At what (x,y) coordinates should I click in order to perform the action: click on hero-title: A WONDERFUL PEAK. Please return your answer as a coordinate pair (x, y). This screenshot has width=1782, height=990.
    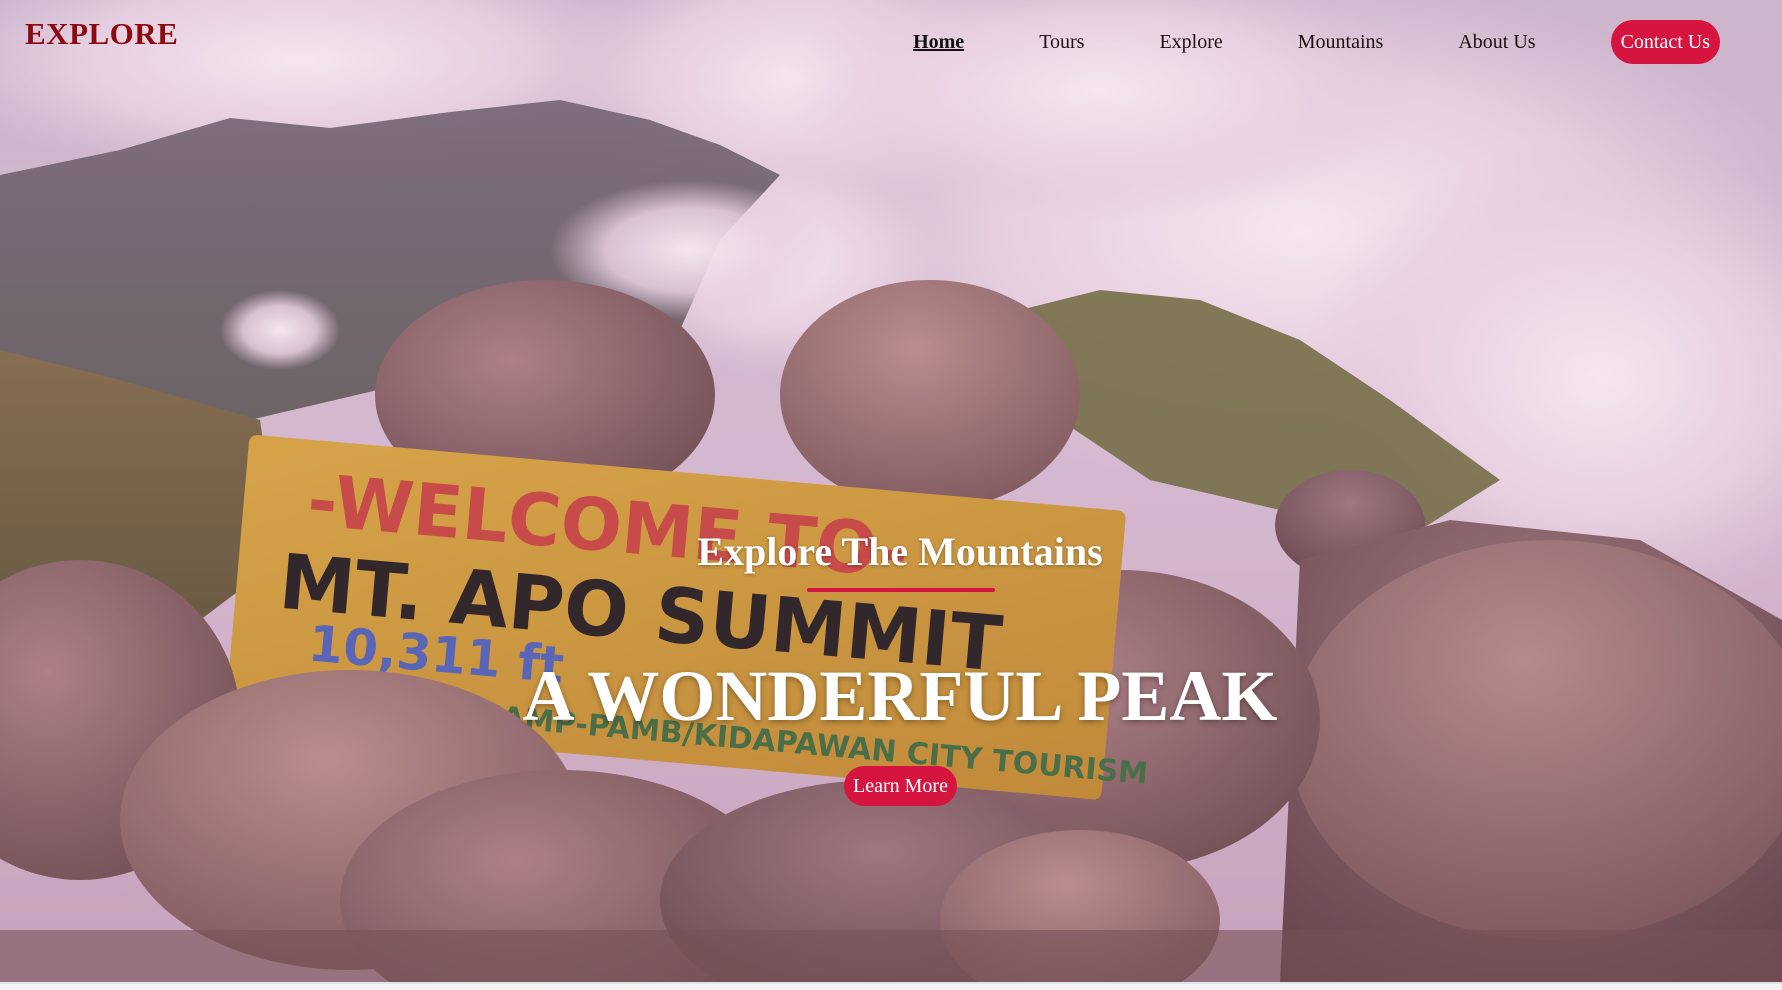
    Looking at the image, I should click on (900, 696).